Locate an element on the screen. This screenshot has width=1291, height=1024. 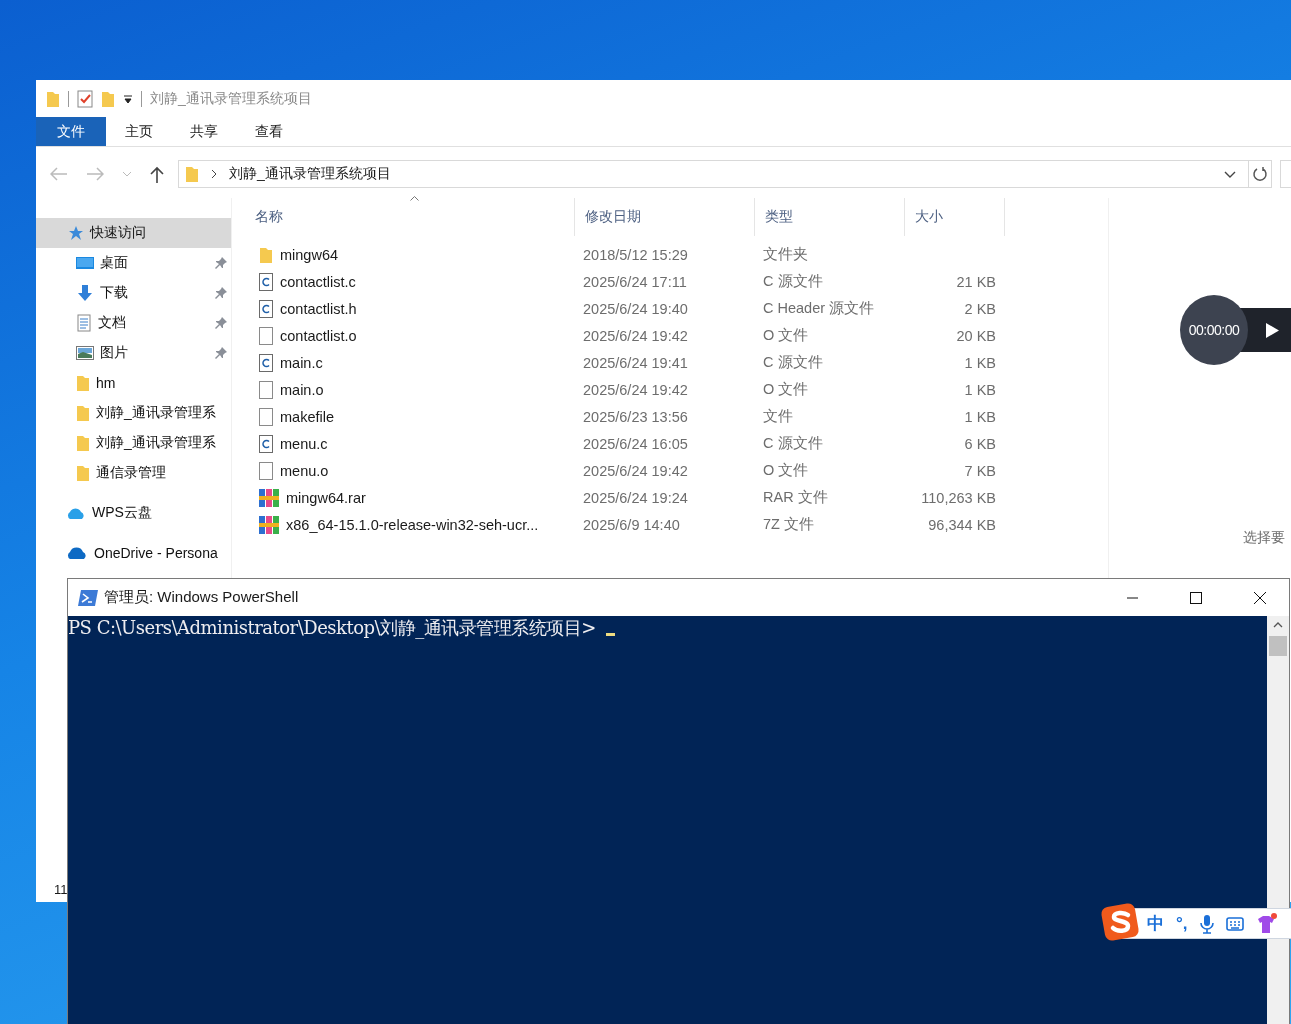
file-row: menu.o 2025/6/24 19:42 O 文件 7 KB is located at coordinates (676, 470).